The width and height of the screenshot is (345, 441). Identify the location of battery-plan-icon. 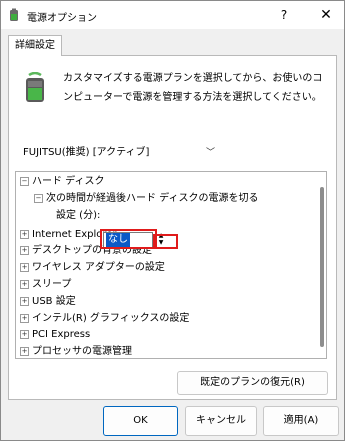
(35, 87).